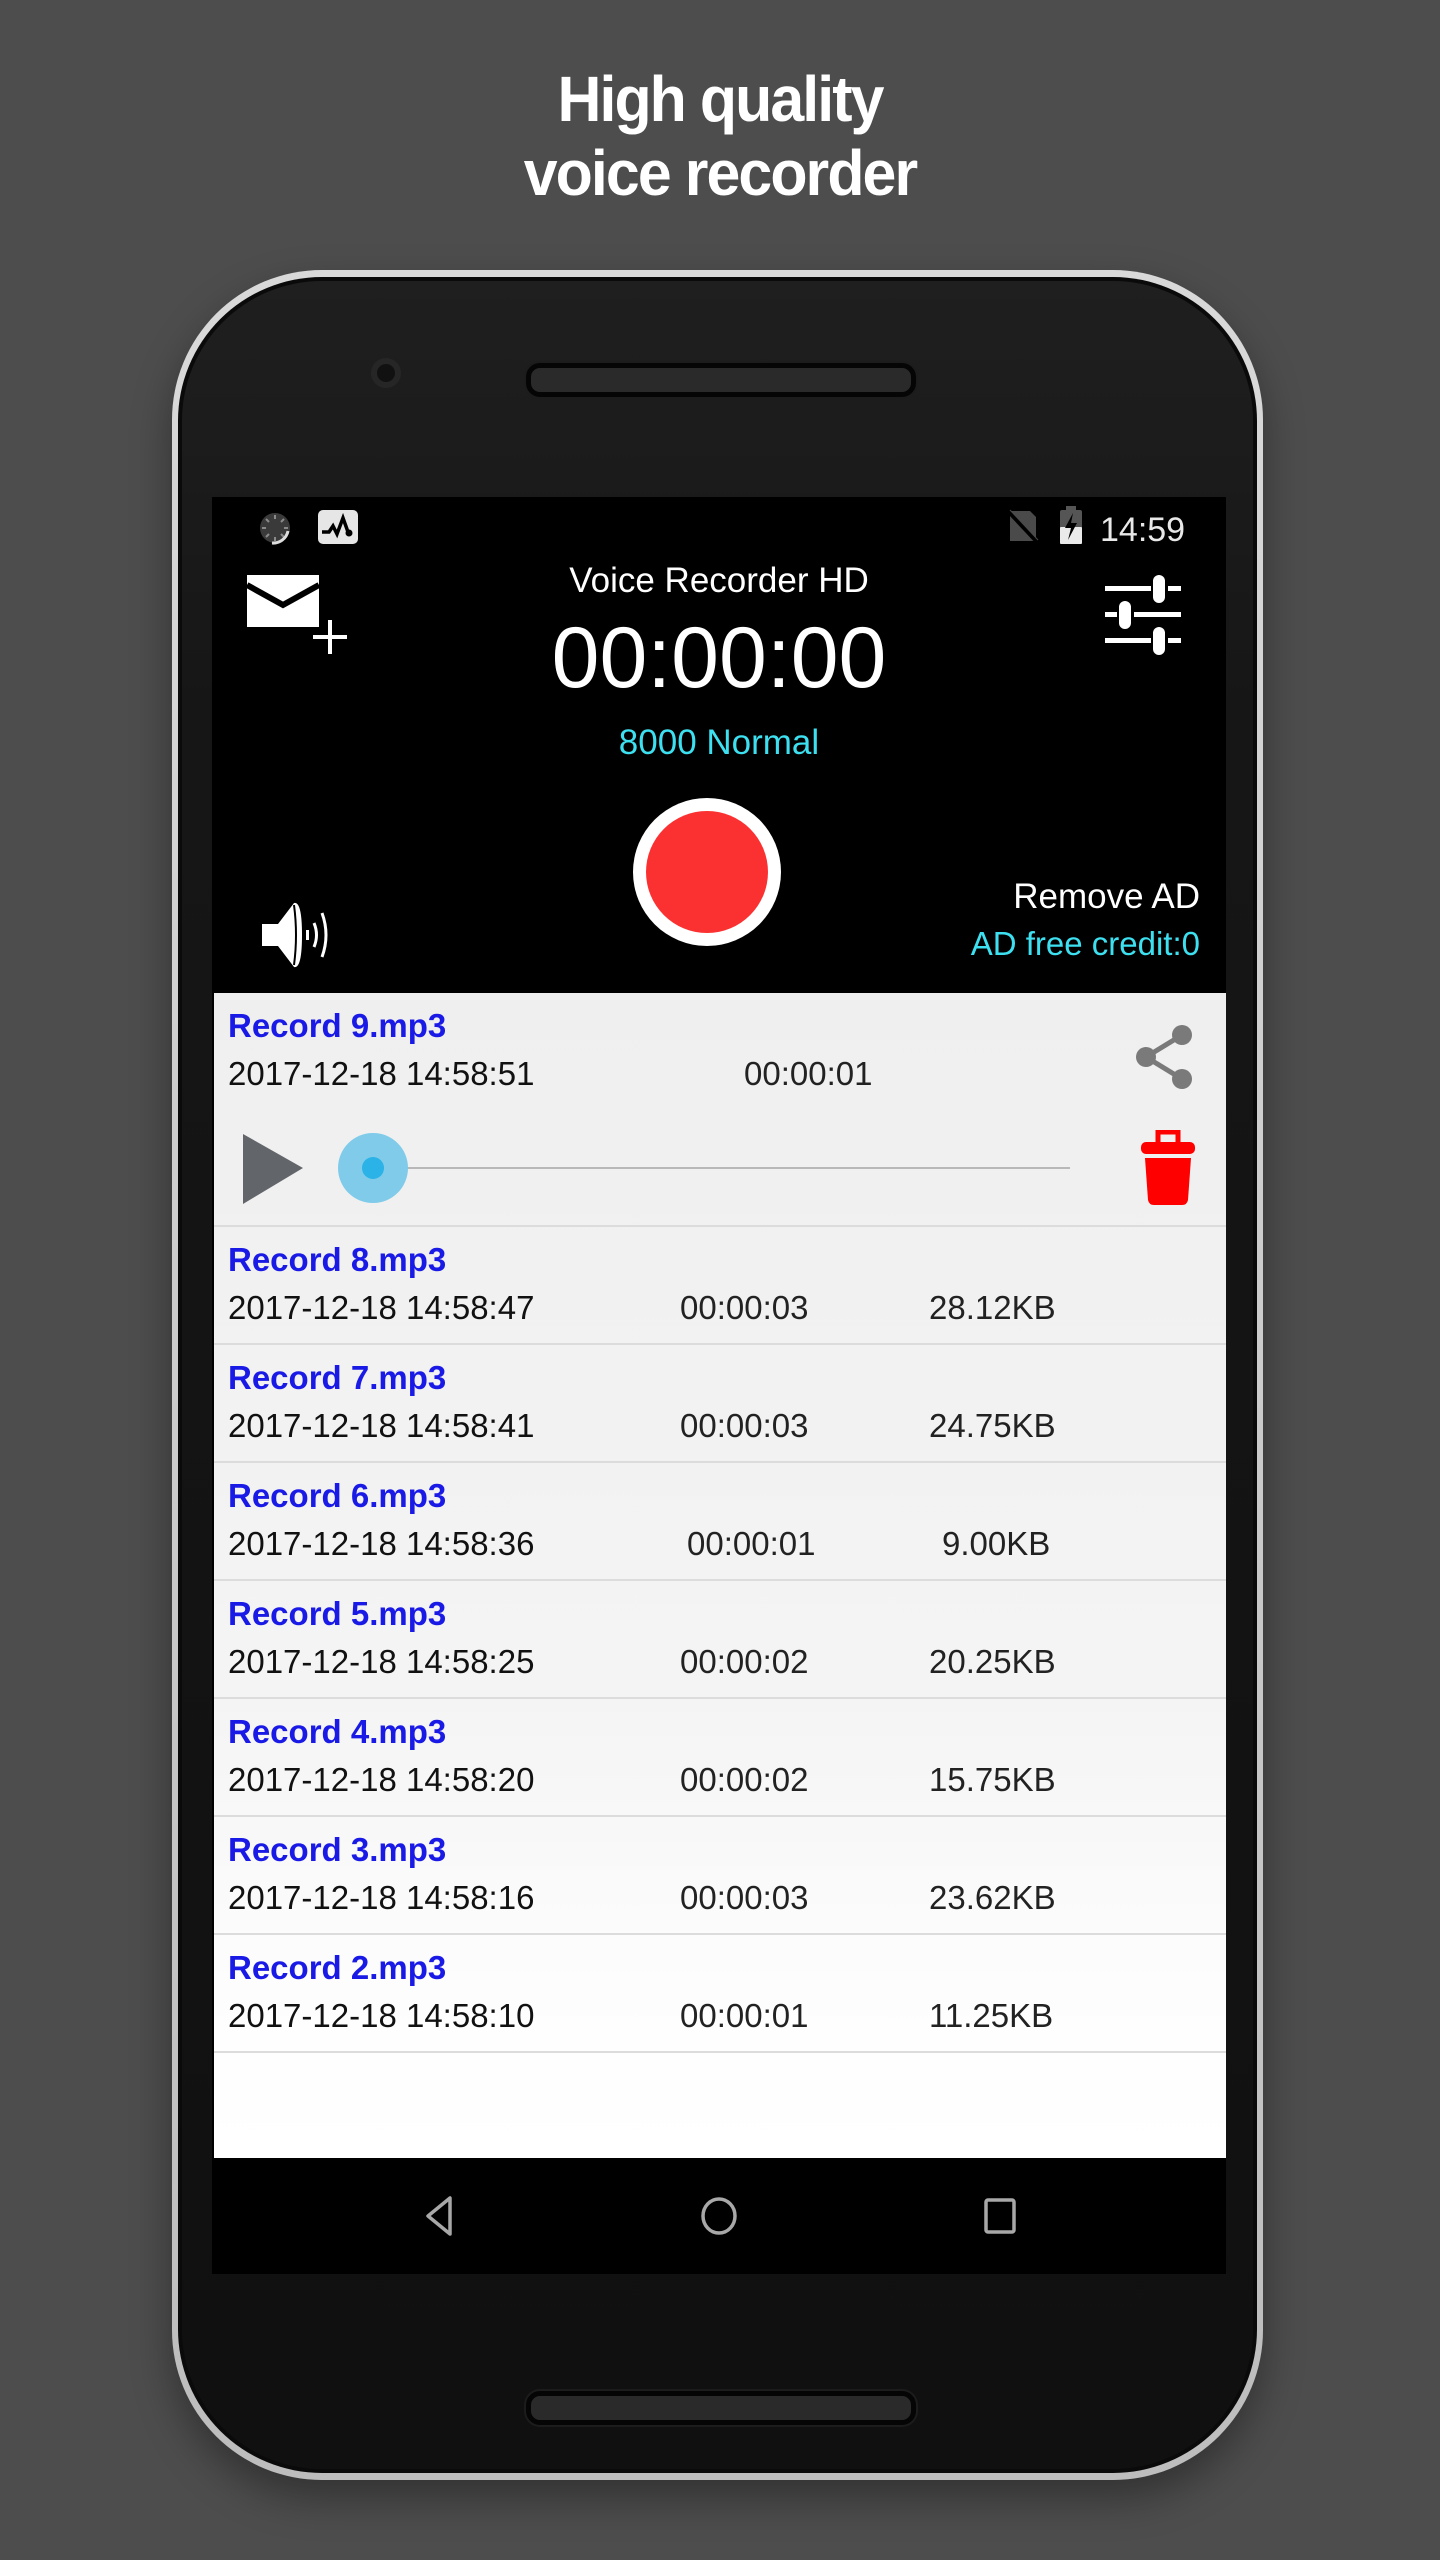 Image resolution: width=1440 pixels, height=2560 pixels. What do you see at coordinates (381, 1779) in the screenshot?
I see `recording-date: 2017-12-18 14:58:20` at bounding box center [381, 1779].